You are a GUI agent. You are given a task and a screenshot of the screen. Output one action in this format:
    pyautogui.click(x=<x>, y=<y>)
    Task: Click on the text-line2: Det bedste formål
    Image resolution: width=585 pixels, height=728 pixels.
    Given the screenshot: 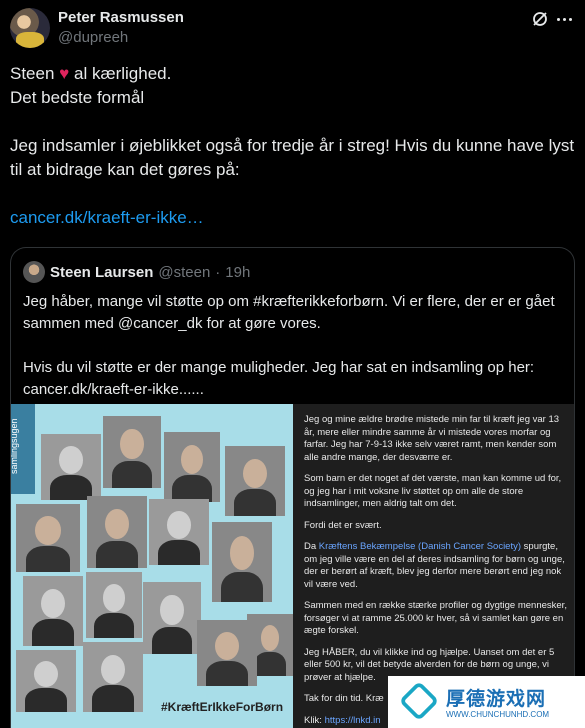 What is the action you would take?
    pyautogui.click(x=77, y=97)
    